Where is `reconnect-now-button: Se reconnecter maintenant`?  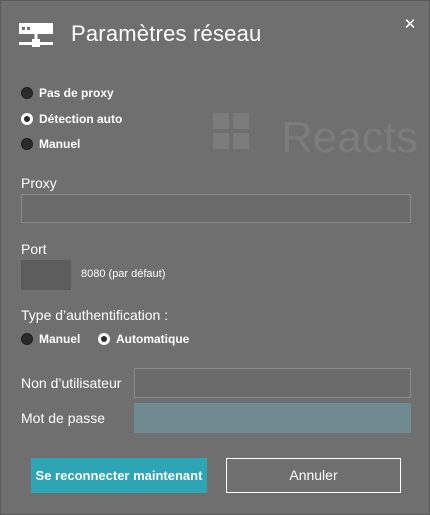
reconnect-now-button: Se reconnecter maintenant is located at coordinates (119, 475).